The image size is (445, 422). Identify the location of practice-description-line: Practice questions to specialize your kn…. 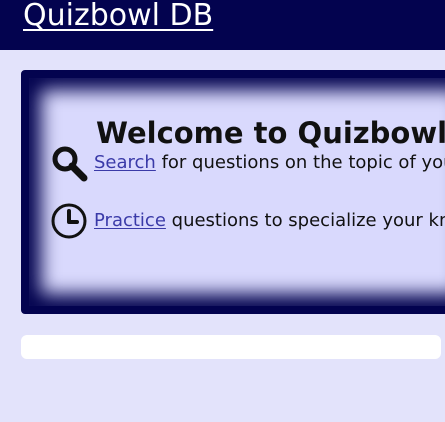
(269, 221).